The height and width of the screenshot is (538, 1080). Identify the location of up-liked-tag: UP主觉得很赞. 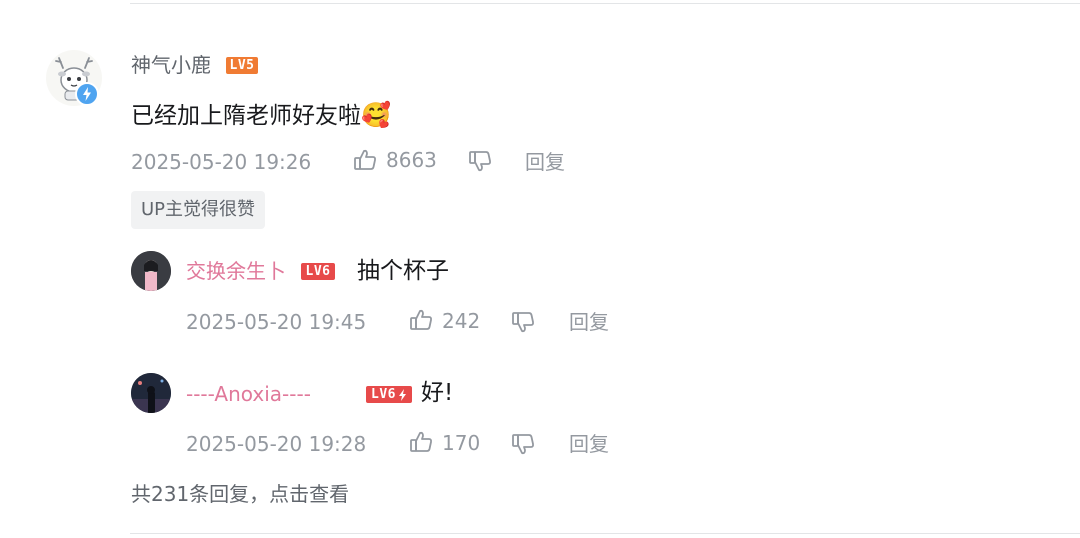
(198, 210).